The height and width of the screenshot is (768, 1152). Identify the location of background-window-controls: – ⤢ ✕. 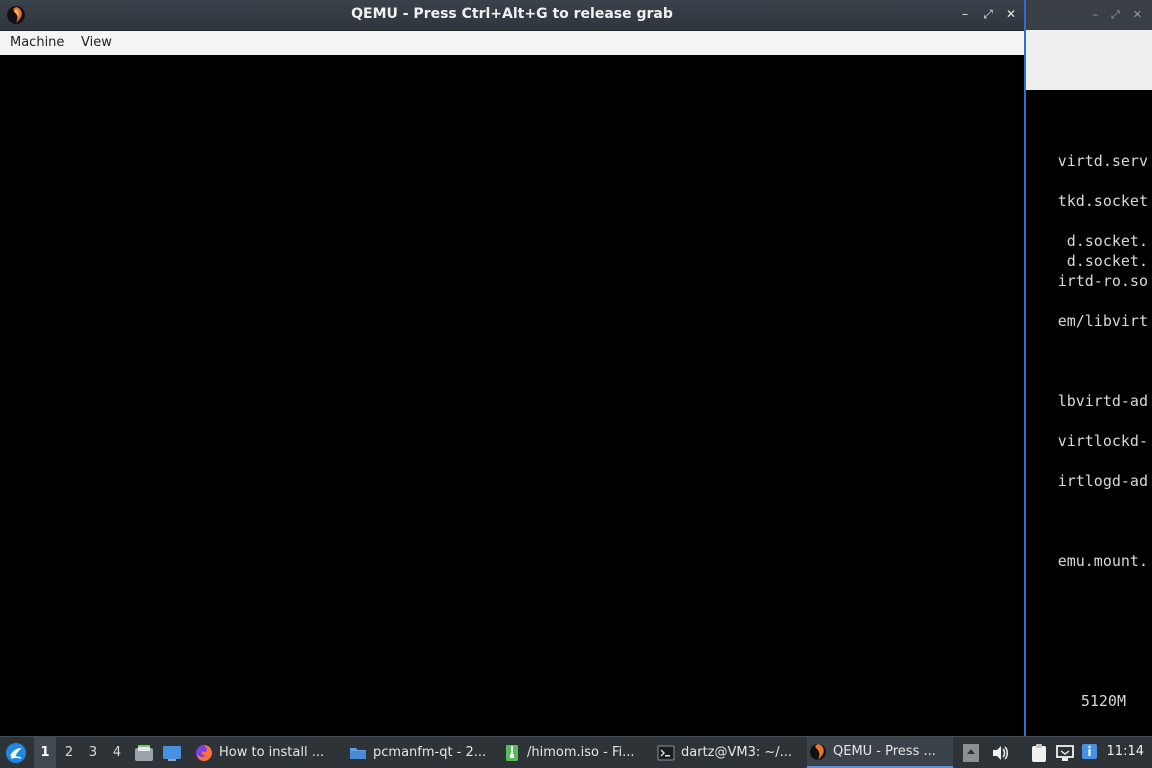
(1117, 15).